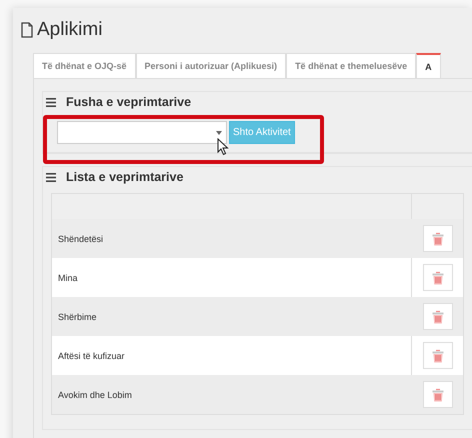 The height and width of the screenshot is (438, 472). Describe the element at coordinates (129, 102) in the screenshot. I see `section-title: Fusha e veprimtarive` at that location.